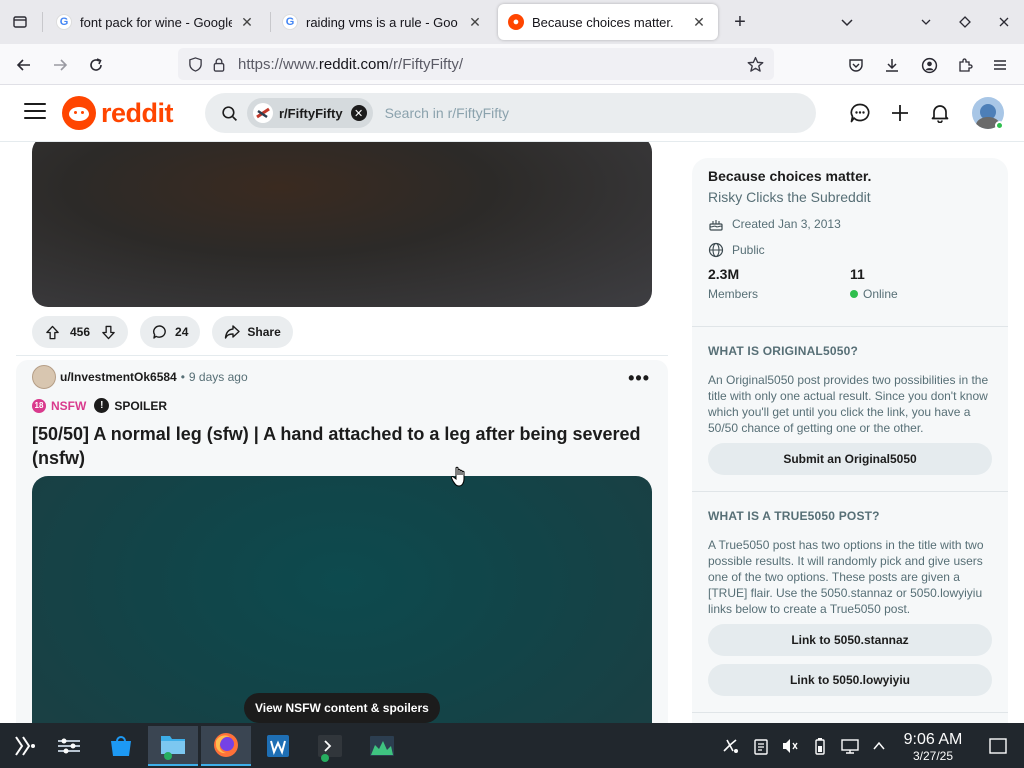 The width and height of the screenshot is (1024, 768). Describe the element at coordinates (278, 746) in the screenshot. I see `writer-app-icon` at that location.